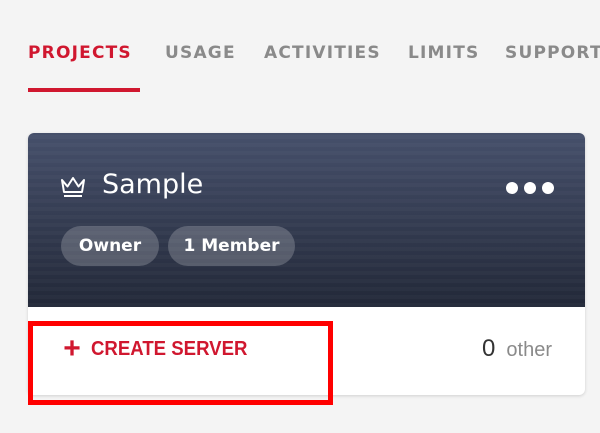 The image size is (600, 433). What do you see at coordinates (443, 53) in the screenshot?
I see `tab-limits: LIMITS` at bounding box center [443, 53].